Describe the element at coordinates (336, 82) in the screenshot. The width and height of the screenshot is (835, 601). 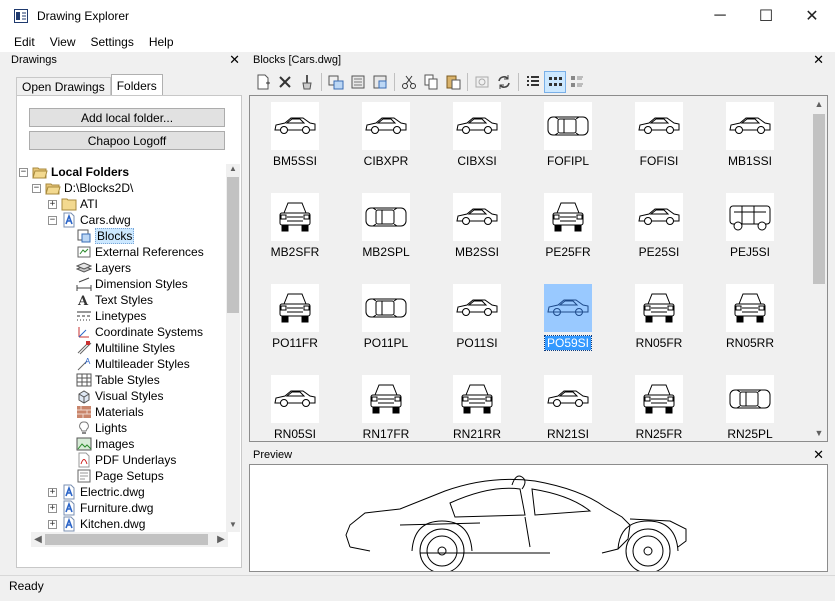
I see `insert-icon` at that location.